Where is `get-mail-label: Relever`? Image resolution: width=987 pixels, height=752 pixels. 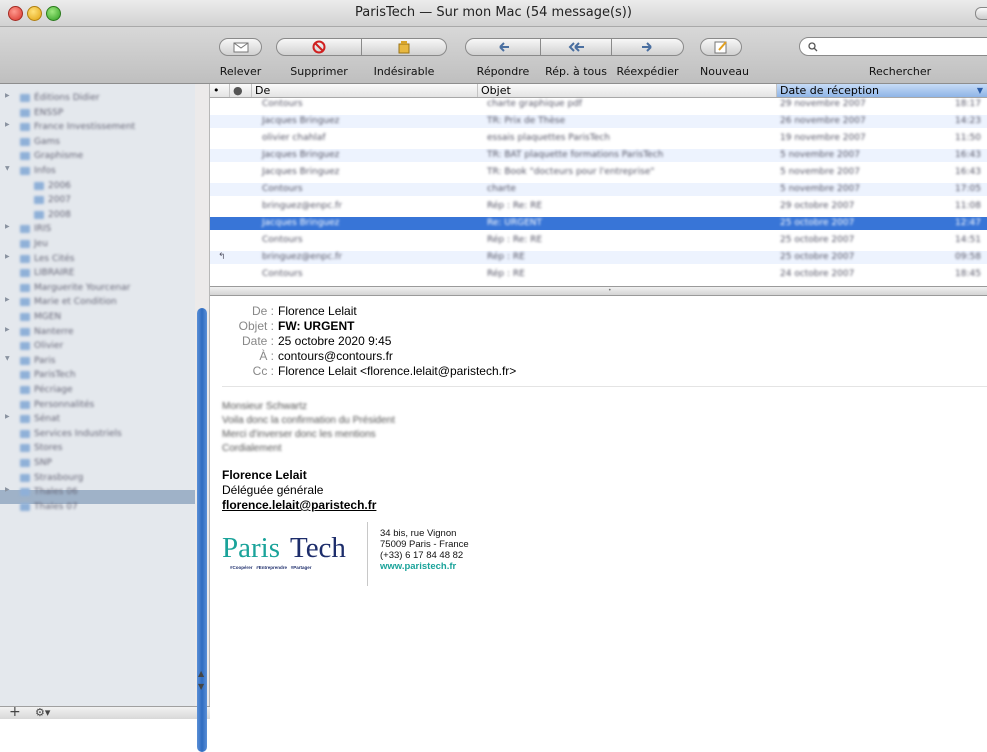
get-mail-label: Relever is located at coordinates (240, 71).